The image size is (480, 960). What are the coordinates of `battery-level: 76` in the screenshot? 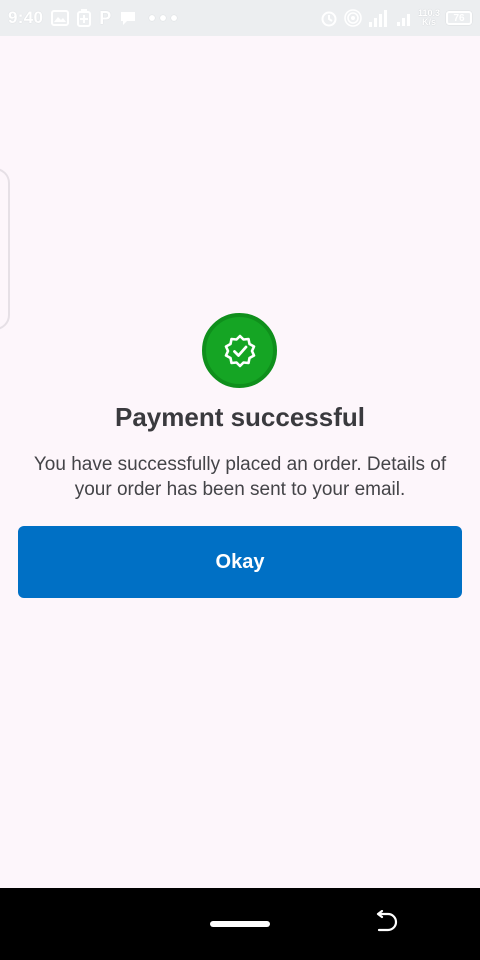 It's located at (459, 18).